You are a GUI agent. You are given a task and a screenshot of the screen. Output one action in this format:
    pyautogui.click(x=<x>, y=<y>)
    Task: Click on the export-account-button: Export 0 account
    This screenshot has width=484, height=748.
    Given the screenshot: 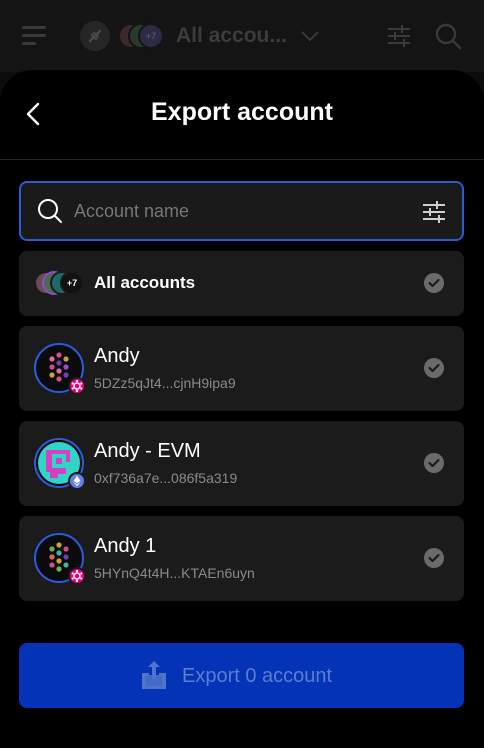 What is the action you would take?
    pyautogui.click(x=241, y=675)
    